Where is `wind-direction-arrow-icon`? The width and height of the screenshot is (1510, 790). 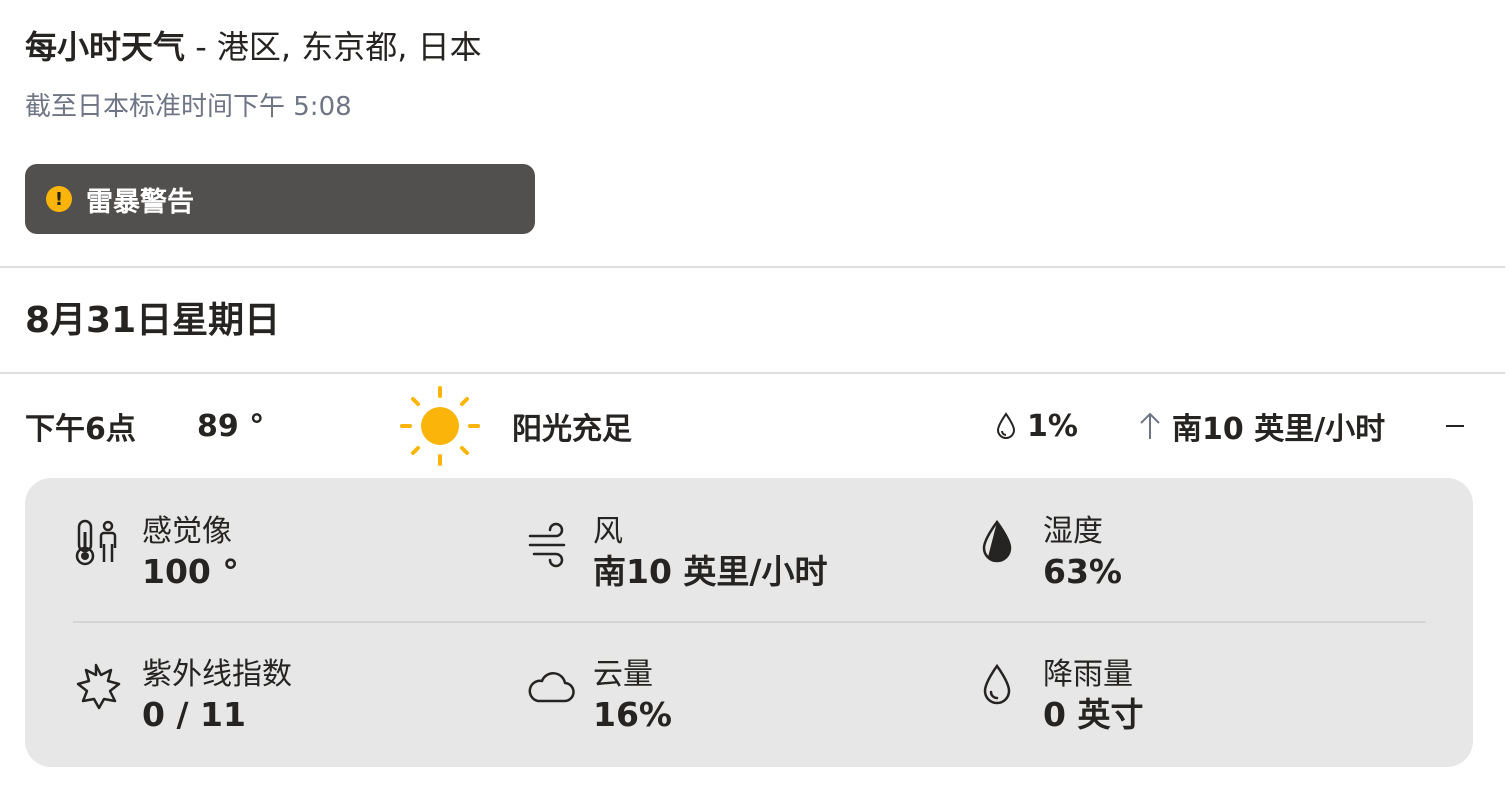 wind-direction-arrow-icon is located at coordinates (1150, 425).